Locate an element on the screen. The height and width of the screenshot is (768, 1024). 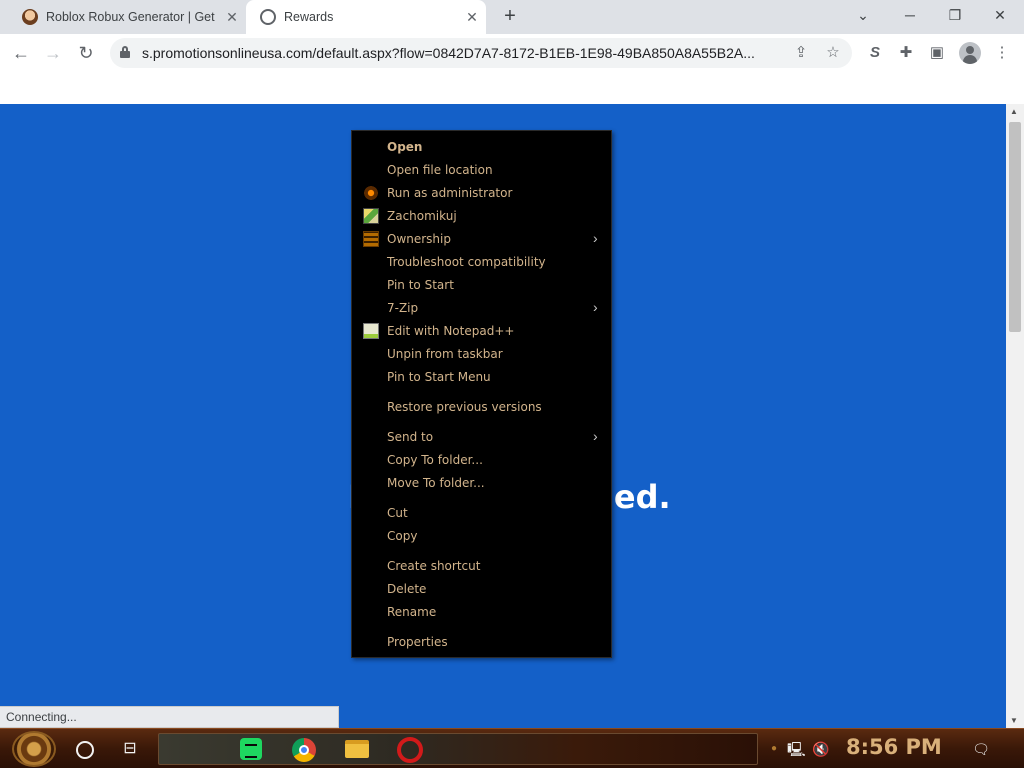
tab-title: Roblox Robux Generator | Get is located at coordinates (130, 17).